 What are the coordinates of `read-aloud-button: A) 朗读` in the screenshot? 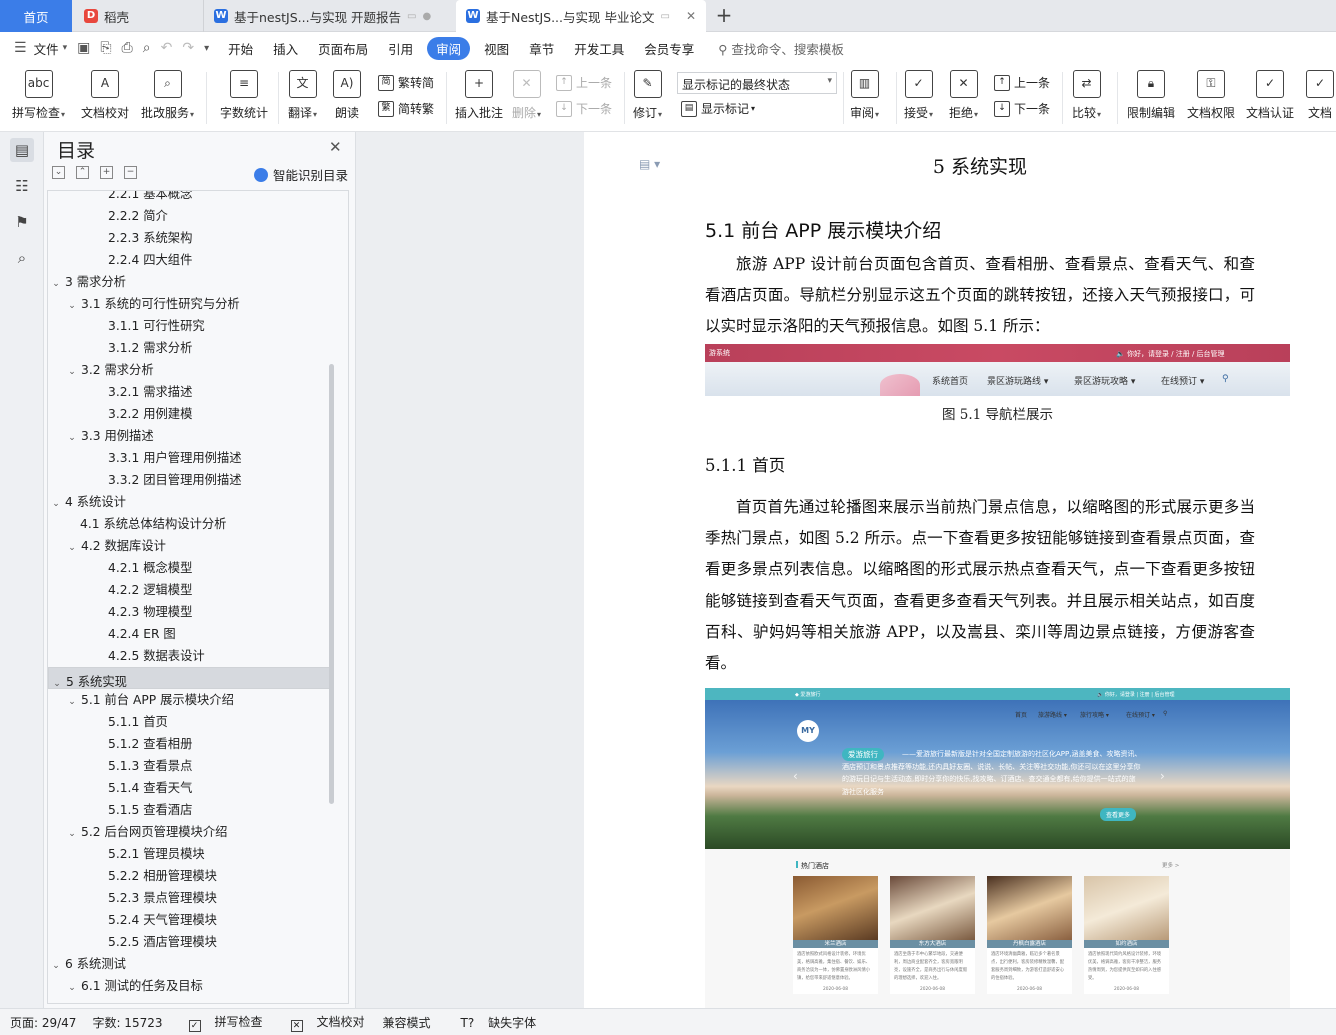 It's located at (347, 95).